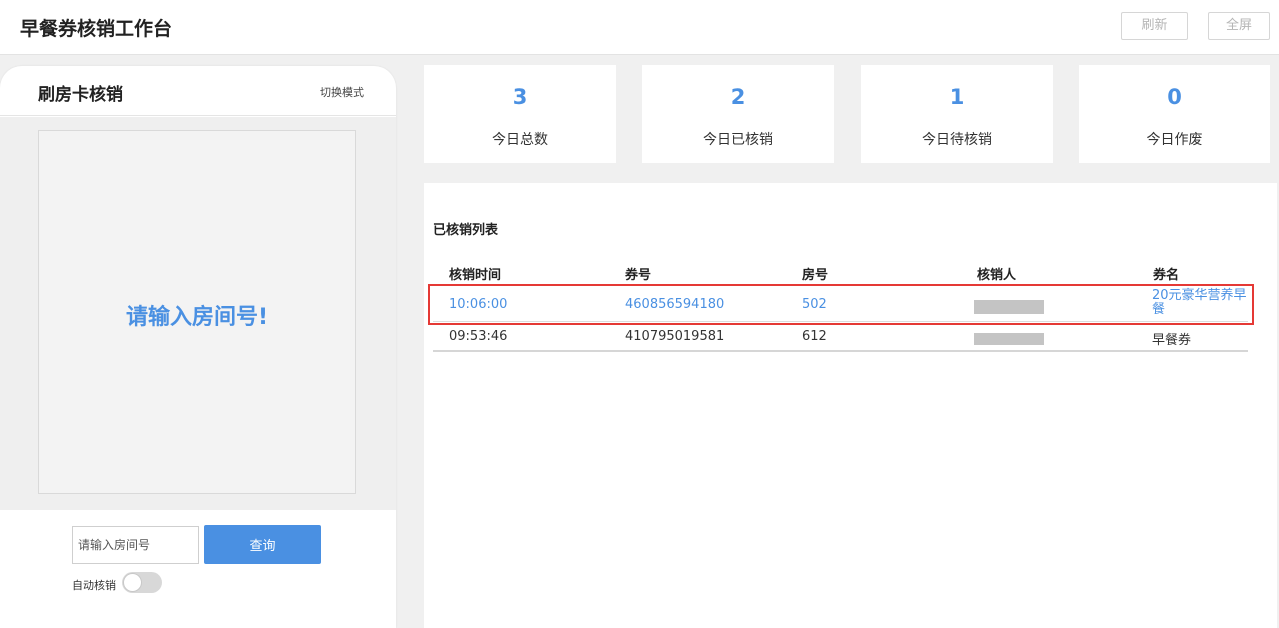 Image resolution: width=1279 pixels, height=628 pixels. I want to click on top-bar: 早餐券核销工作台 刷新 全屏, so click(639, 27).